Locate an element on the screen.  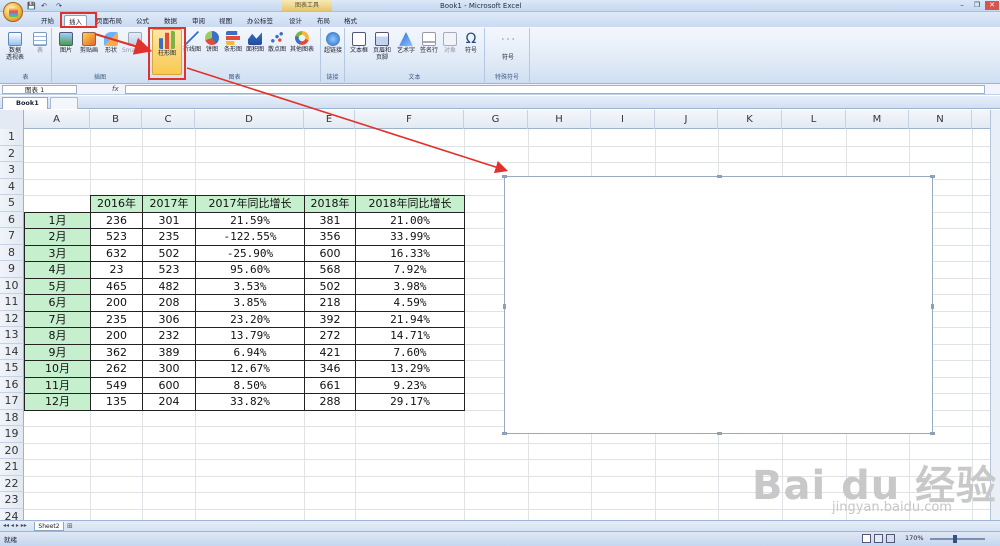
data-cell: 16.33% is located at coordinates (410, 253).